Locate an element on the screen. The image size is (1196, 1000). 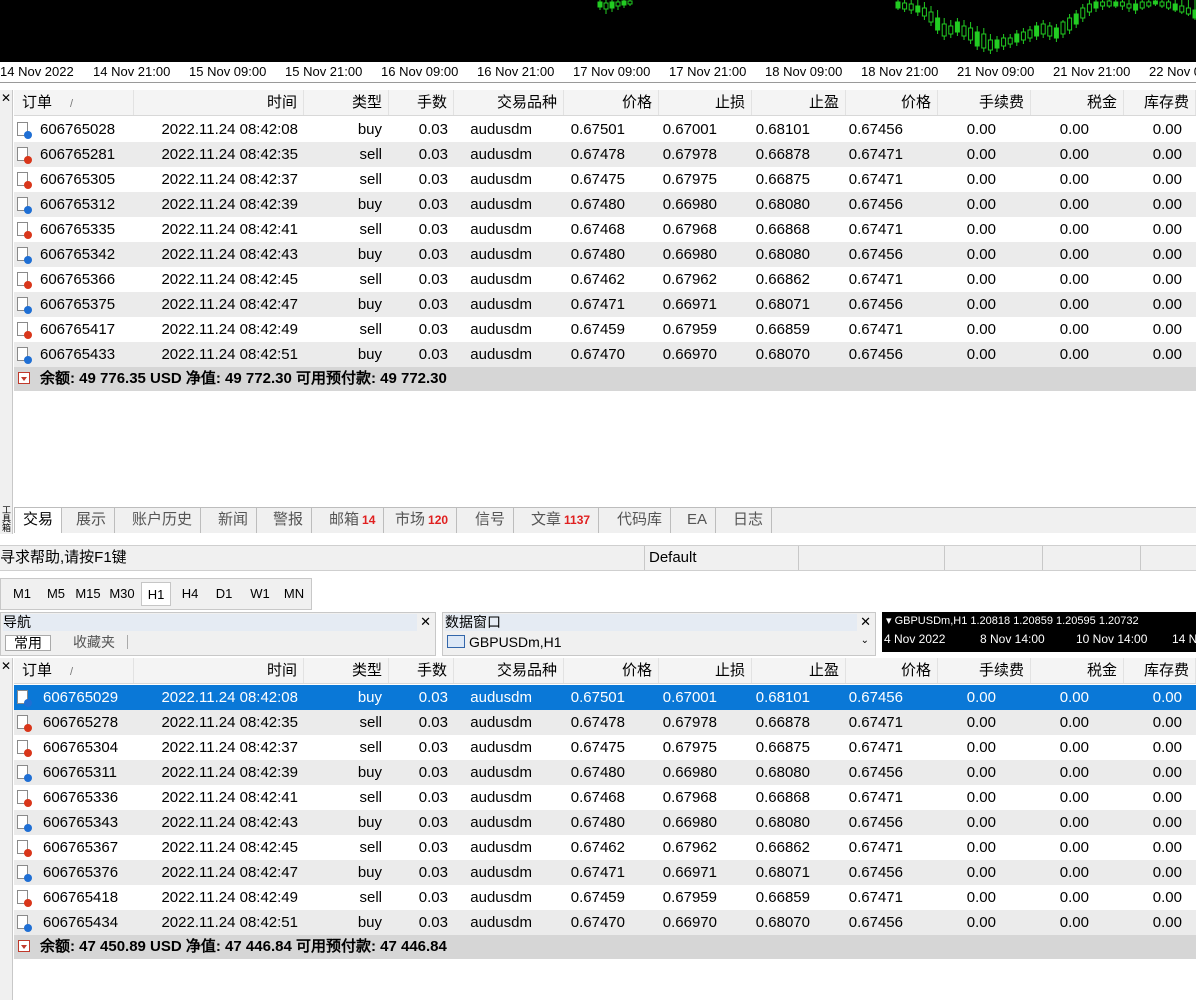
tab-5: 邮箱 14 is located at coordinates (353, 520).